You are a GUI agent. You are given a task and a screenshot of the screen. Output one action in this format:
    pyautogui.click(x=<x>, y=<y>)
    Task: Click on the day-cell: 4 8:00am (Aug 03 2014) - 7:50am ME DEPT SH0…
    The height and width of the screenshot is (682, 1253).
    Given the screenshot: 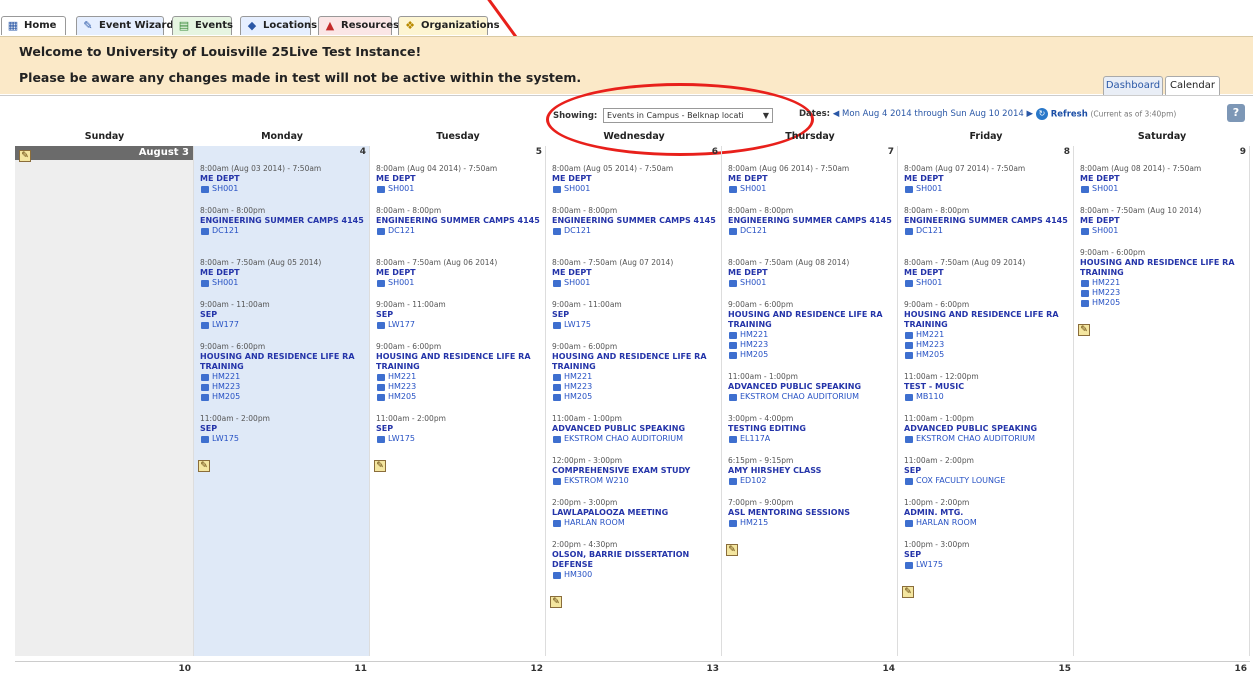 What is the action you would take?
    pyautogui.click(x=282, y=401)
    